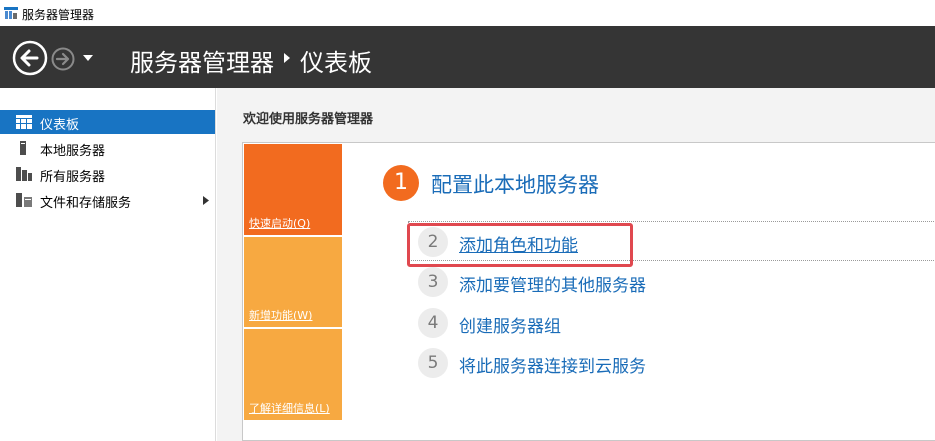  I want to click on sidebar-item-file-storage: 文件和存储服务, so click(107, 200).